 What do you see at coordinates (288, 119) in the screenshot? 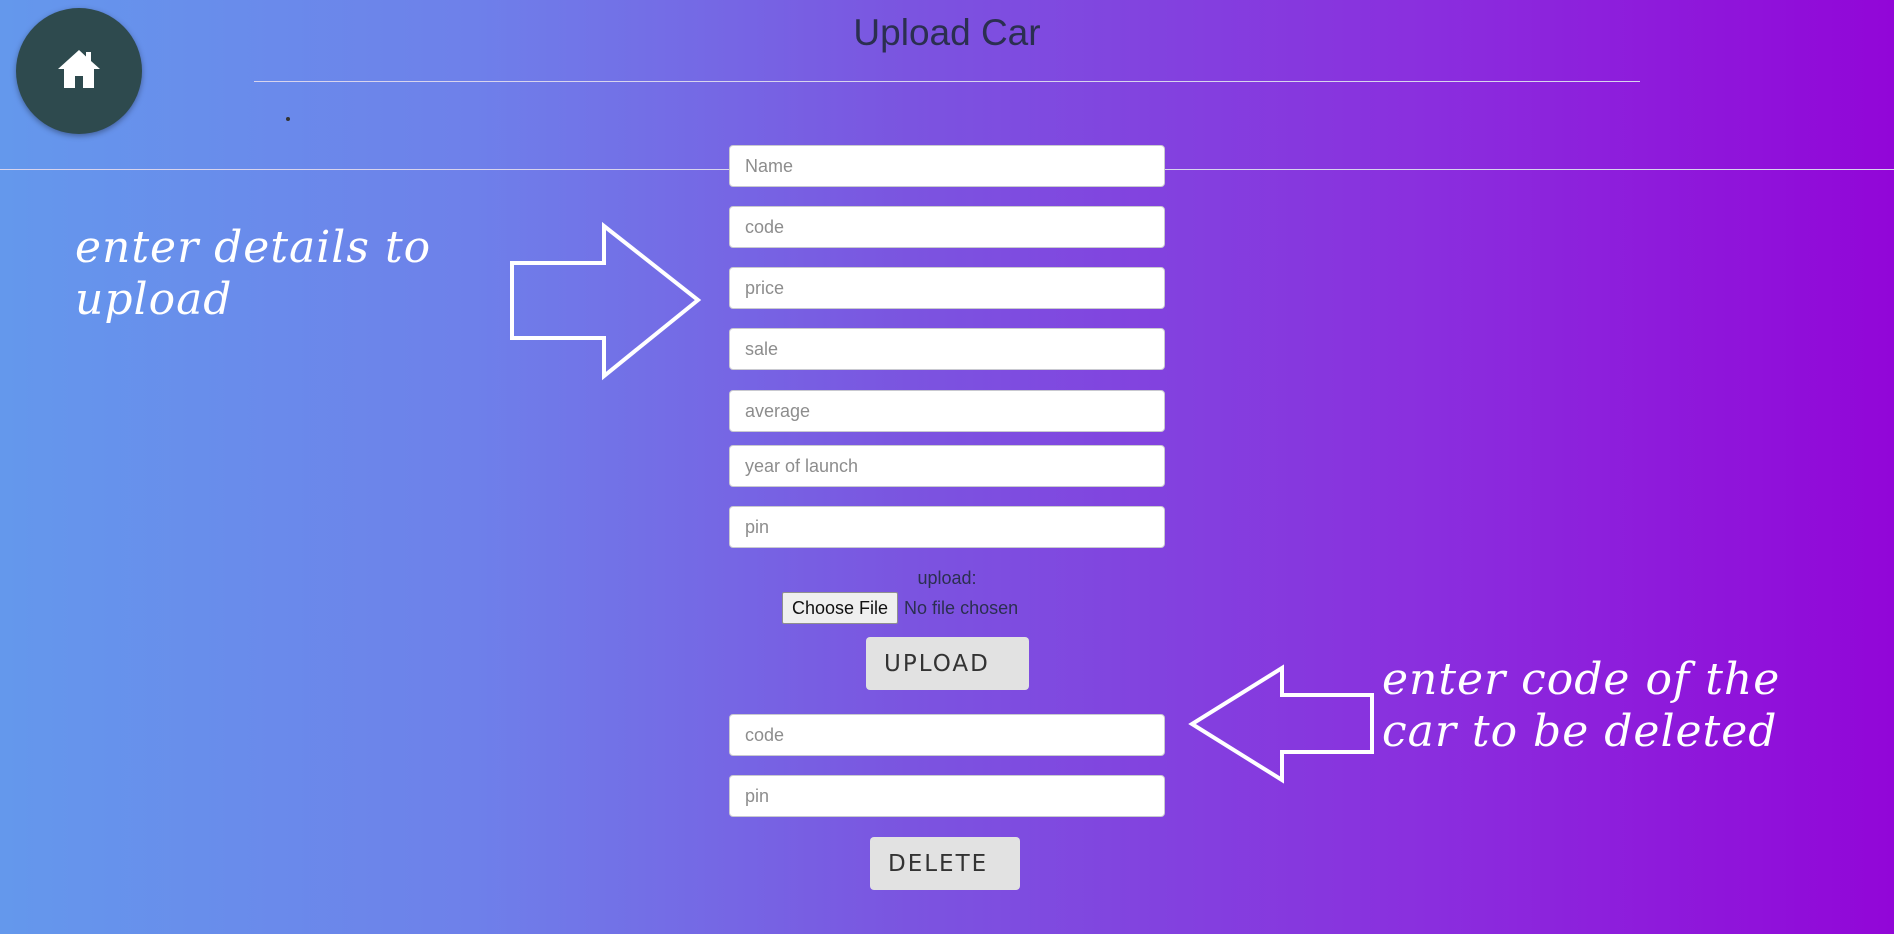
I see `list-bullet` at bounding box center [288, 119].